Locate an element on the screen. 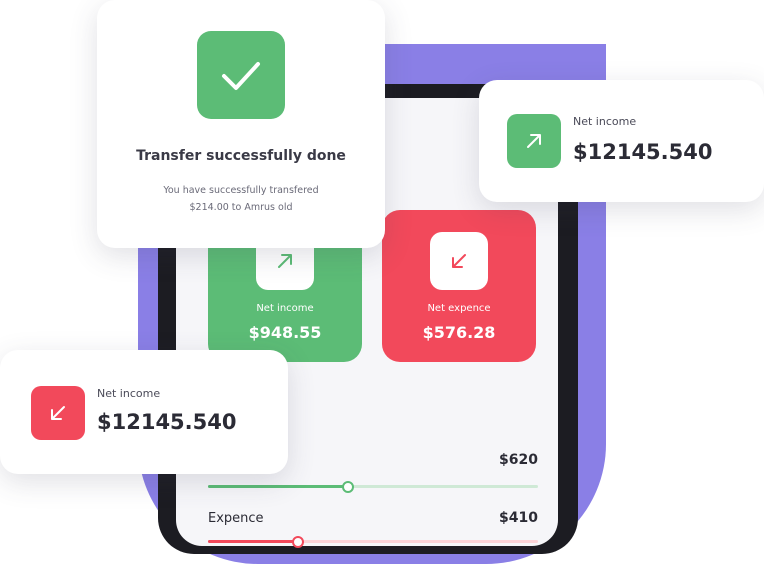 The width and height of the screenshot is (764, 564). net-expense-value: $576.28 is located at coordinates (459, 332).